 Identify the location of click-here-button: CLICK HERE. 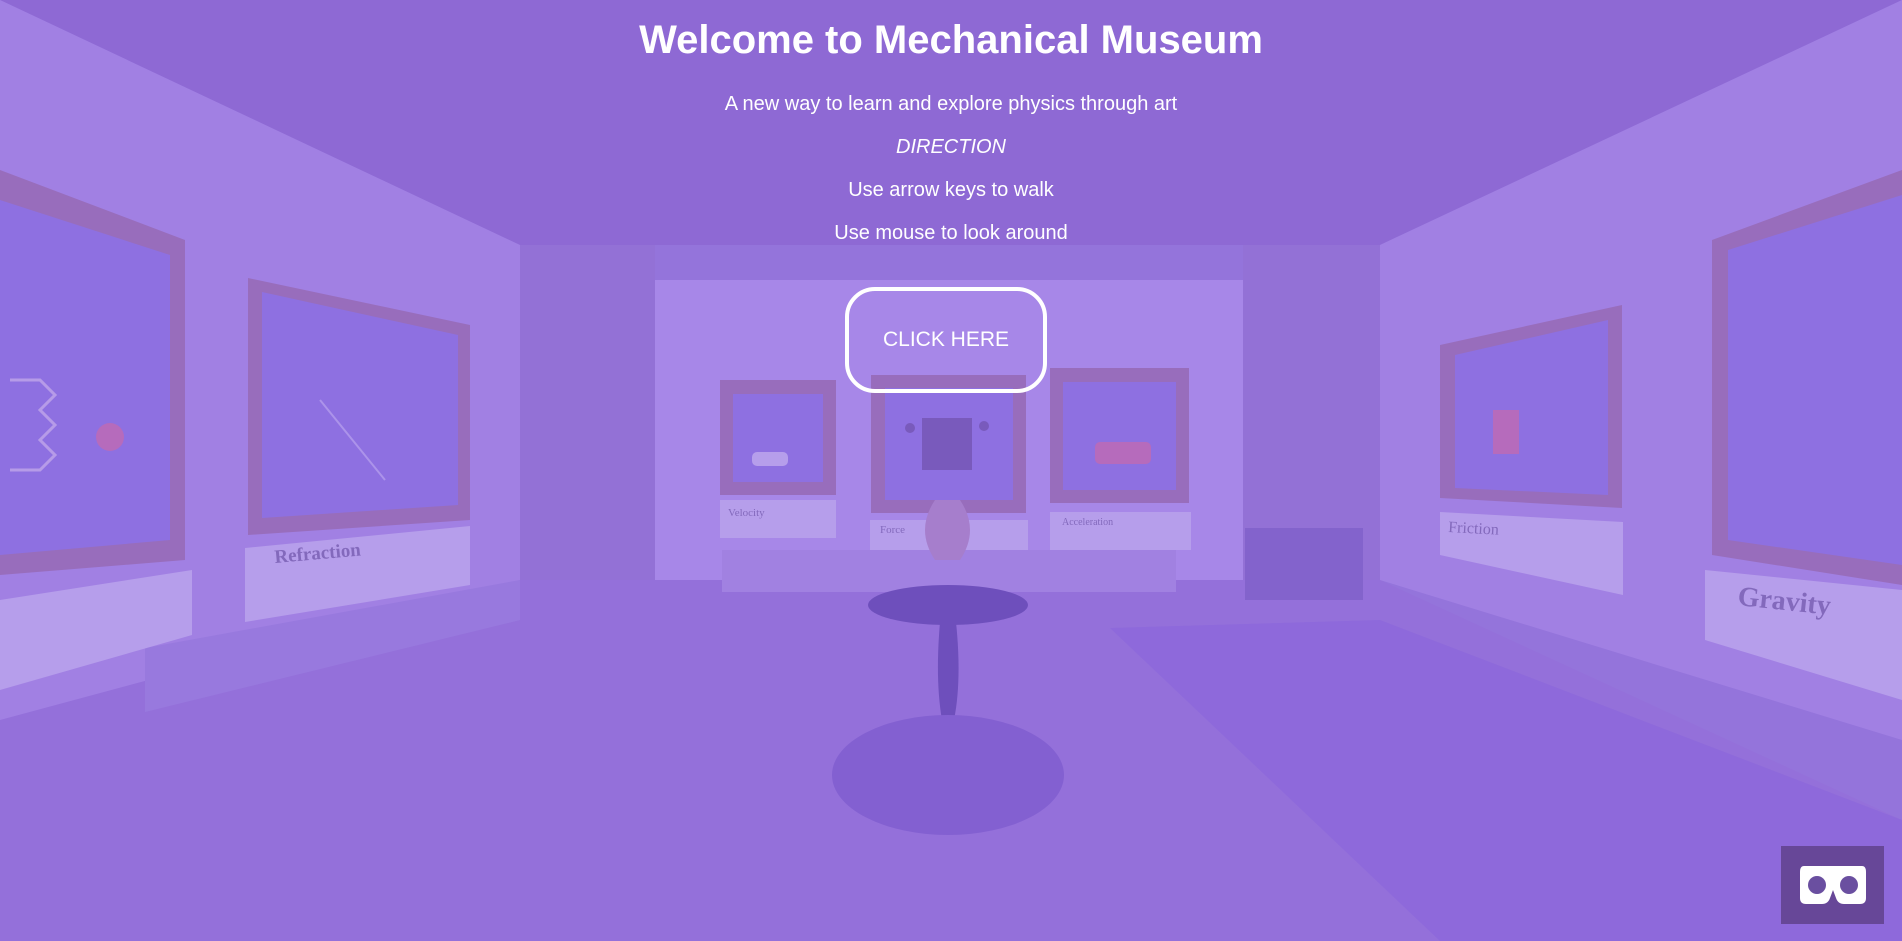
(946, 340).